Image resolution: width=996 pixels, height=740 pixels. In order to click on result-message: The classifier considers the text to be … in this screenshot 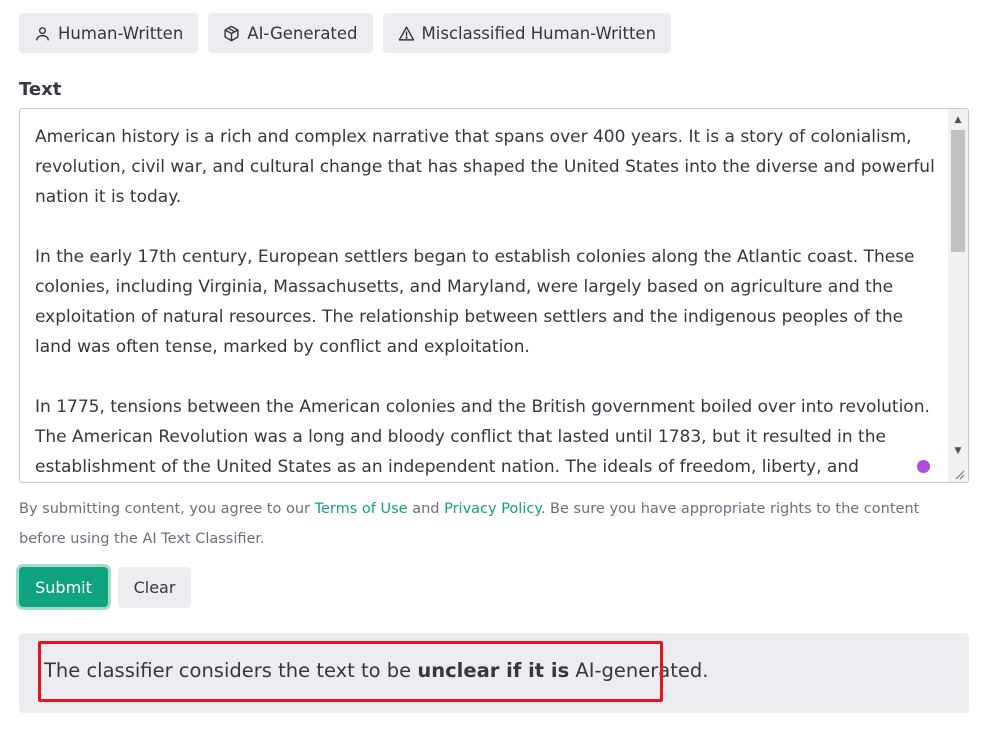, I will do `click(376, 670)`.